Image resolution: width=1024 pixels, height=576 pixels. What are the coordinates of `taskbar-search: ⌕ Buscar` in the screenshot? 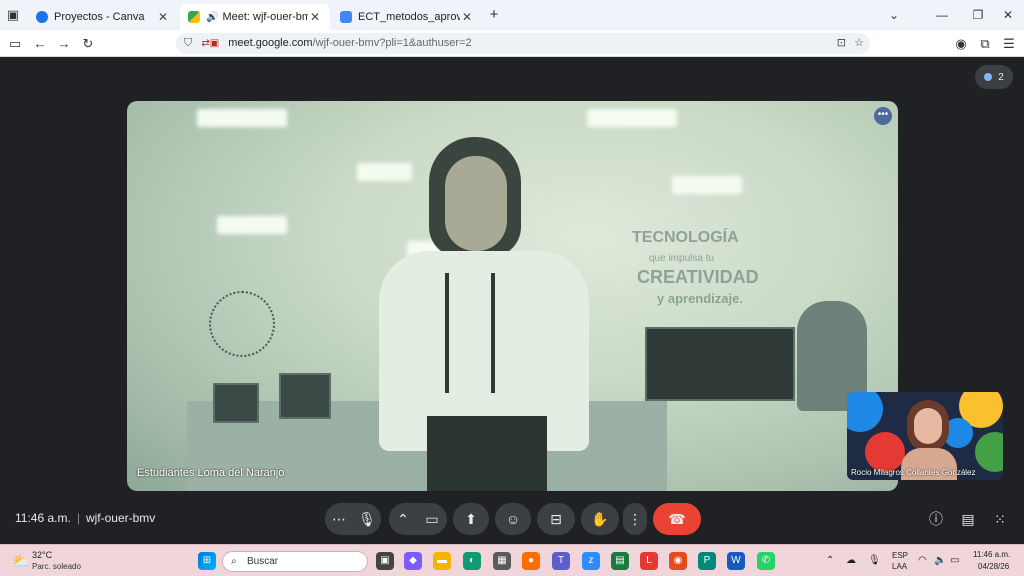 It's located at (295, 561).